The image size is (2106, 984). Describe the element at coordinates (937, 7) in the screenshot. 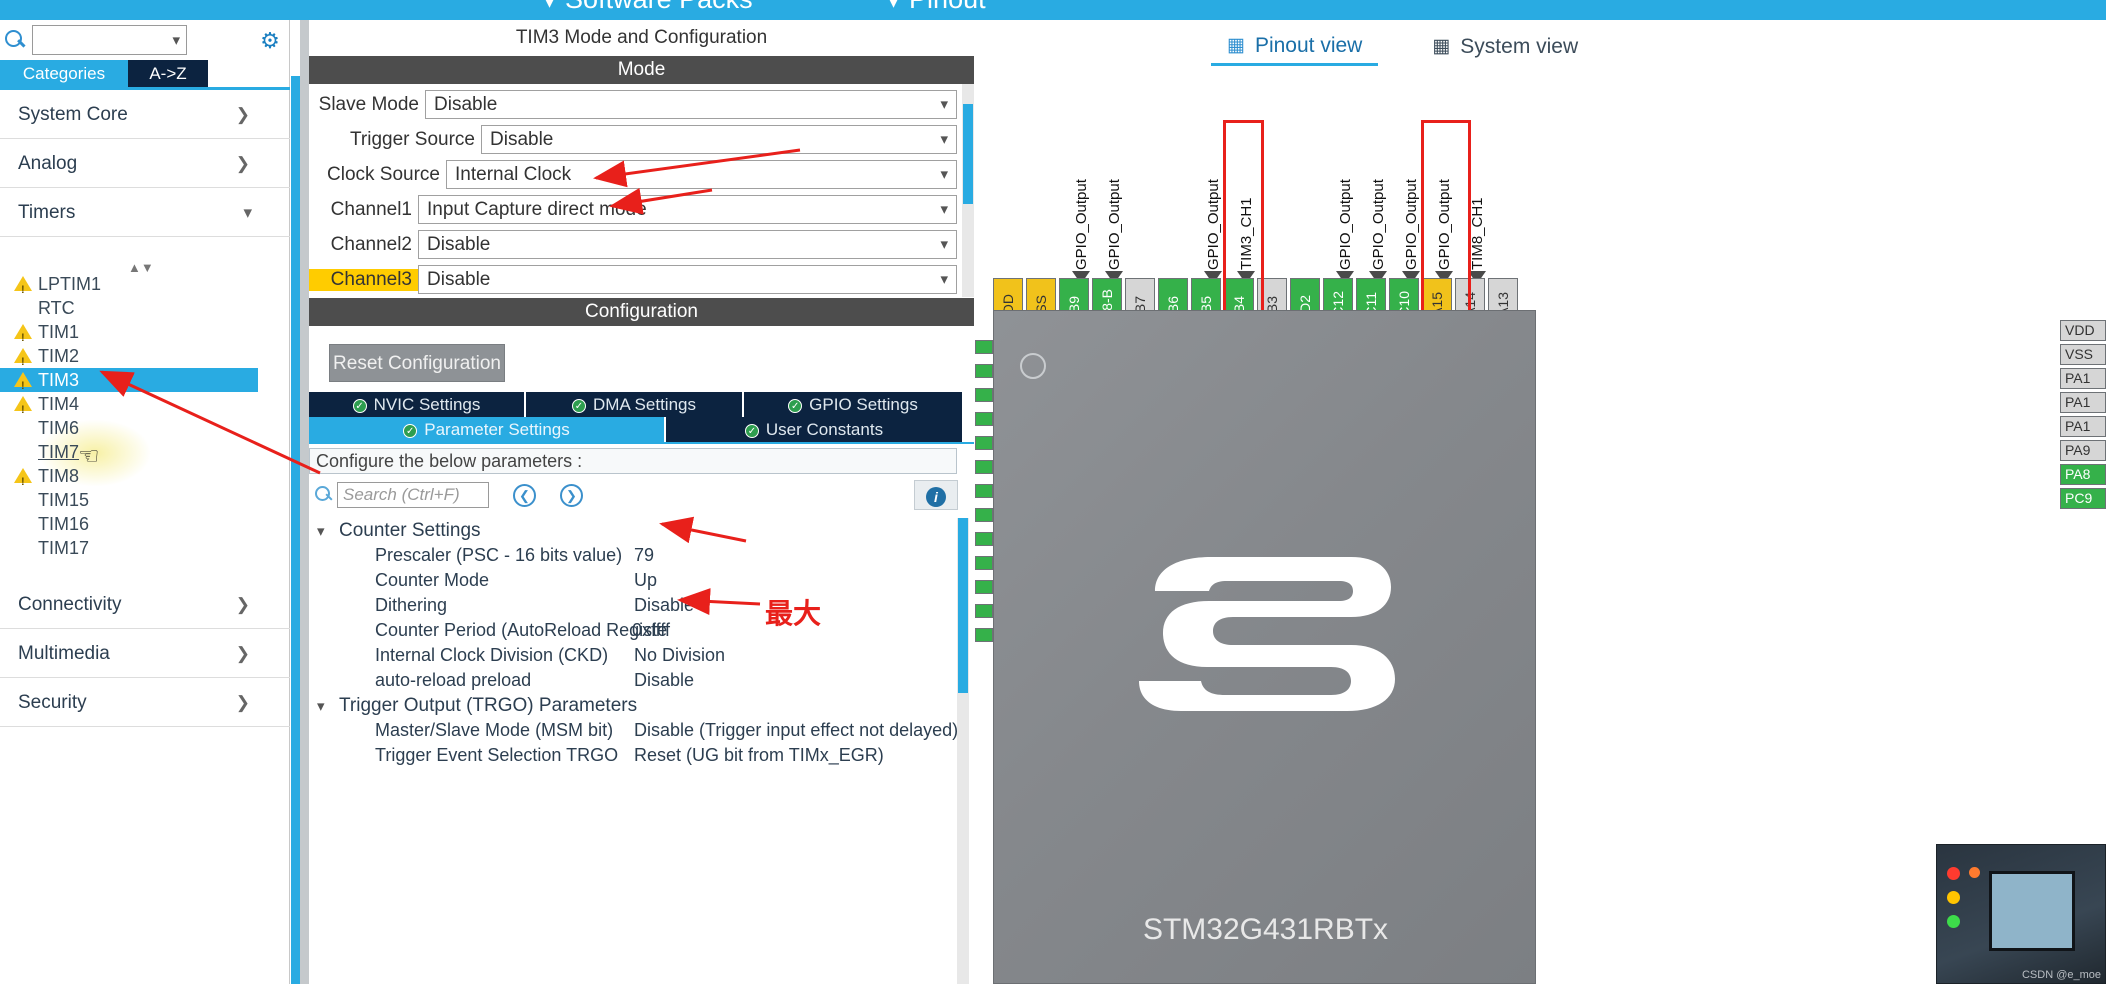

I see `menu-pinout: ▾ Pinout` at that location.